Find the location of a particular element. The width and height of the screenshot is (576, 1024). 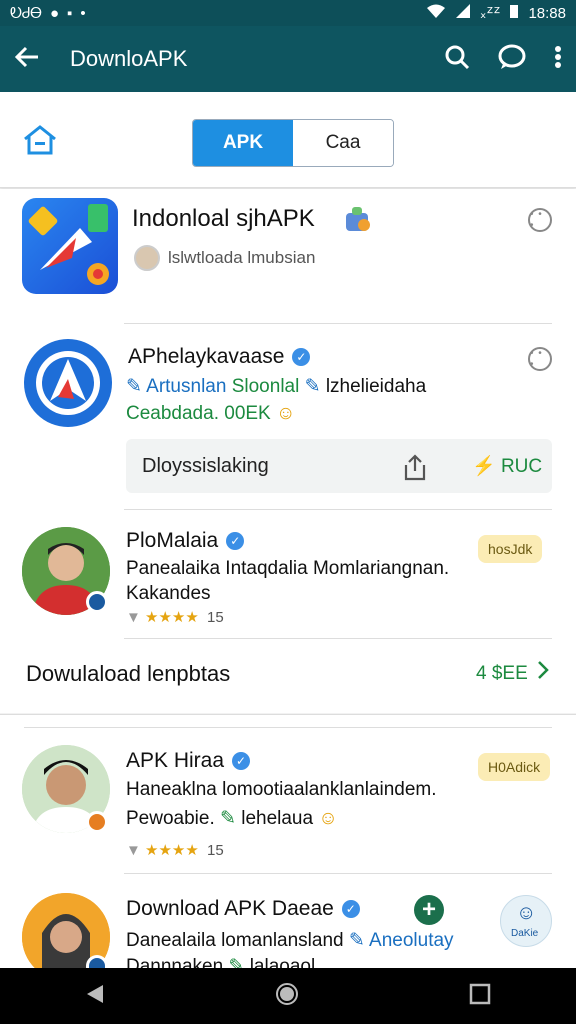

more-vert-icon is located at coordinates (558, 59).